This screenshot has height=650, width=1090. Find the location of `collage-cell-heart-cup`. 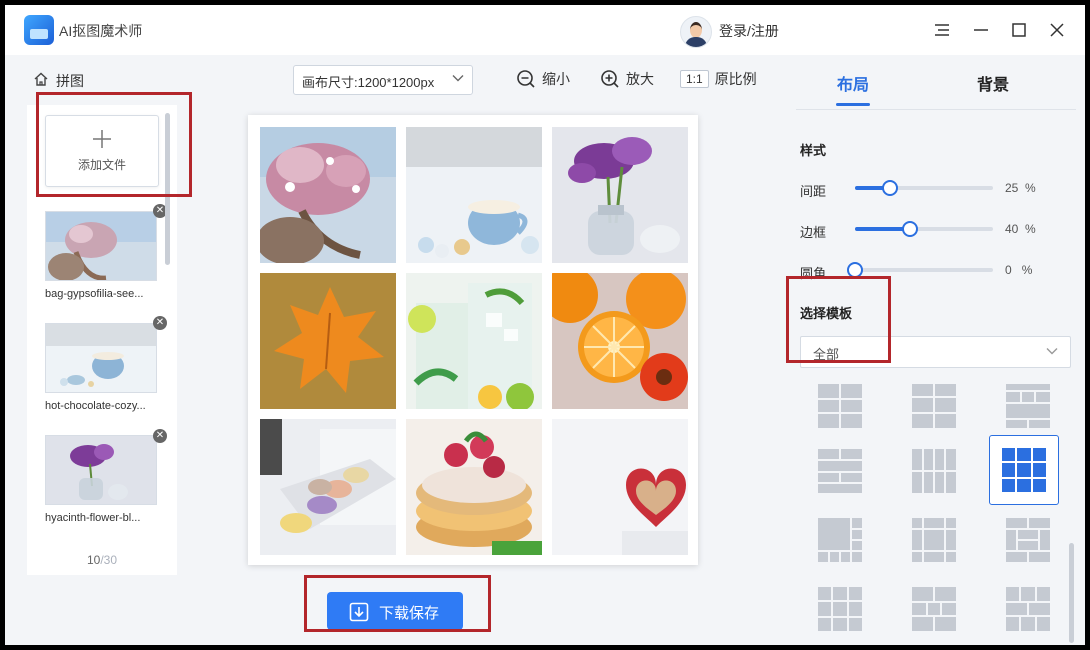

collage-cell-heart-cup is located at coordinates (620, 487).